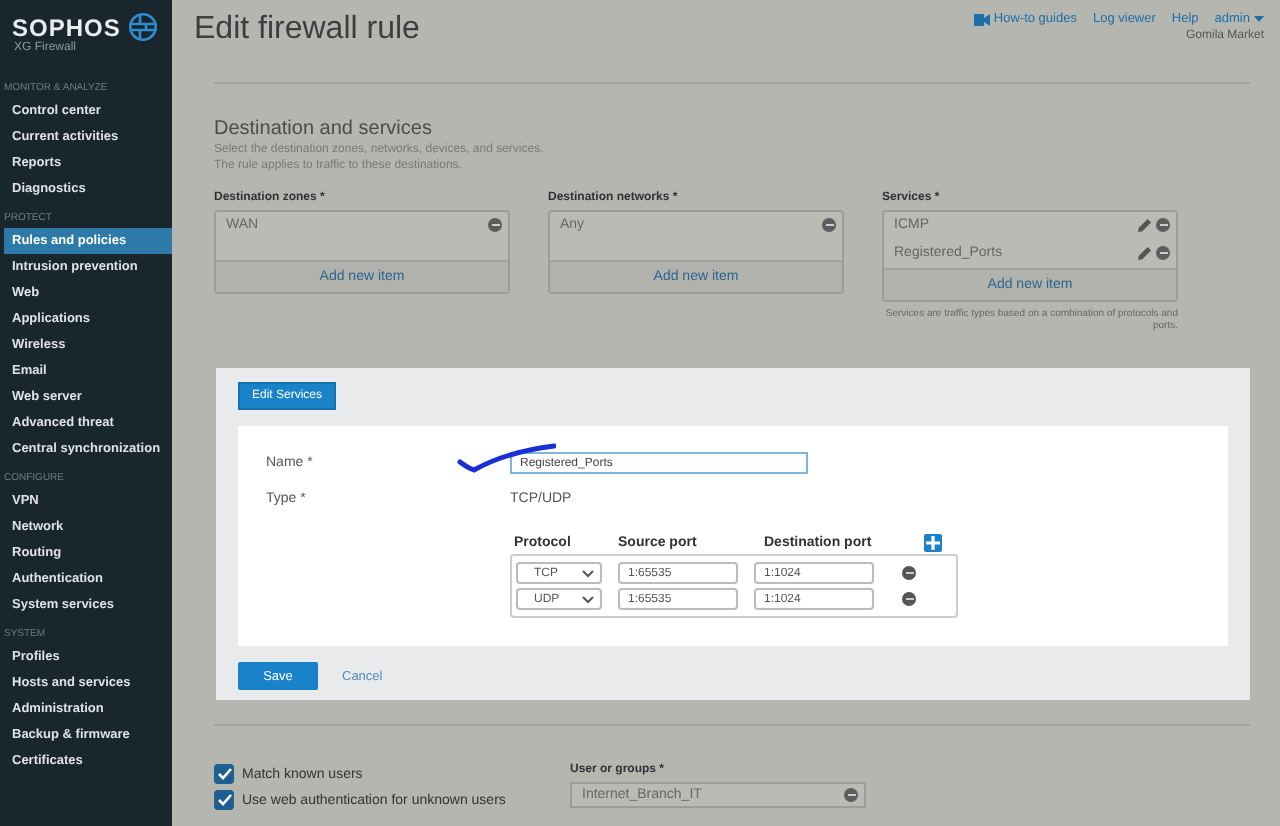 This screenshot has height=826, width=1280. What do you see at coordinates (1259, 19) in the screenshot?
I see `caret-icon` at bounding box center [1259, 19].